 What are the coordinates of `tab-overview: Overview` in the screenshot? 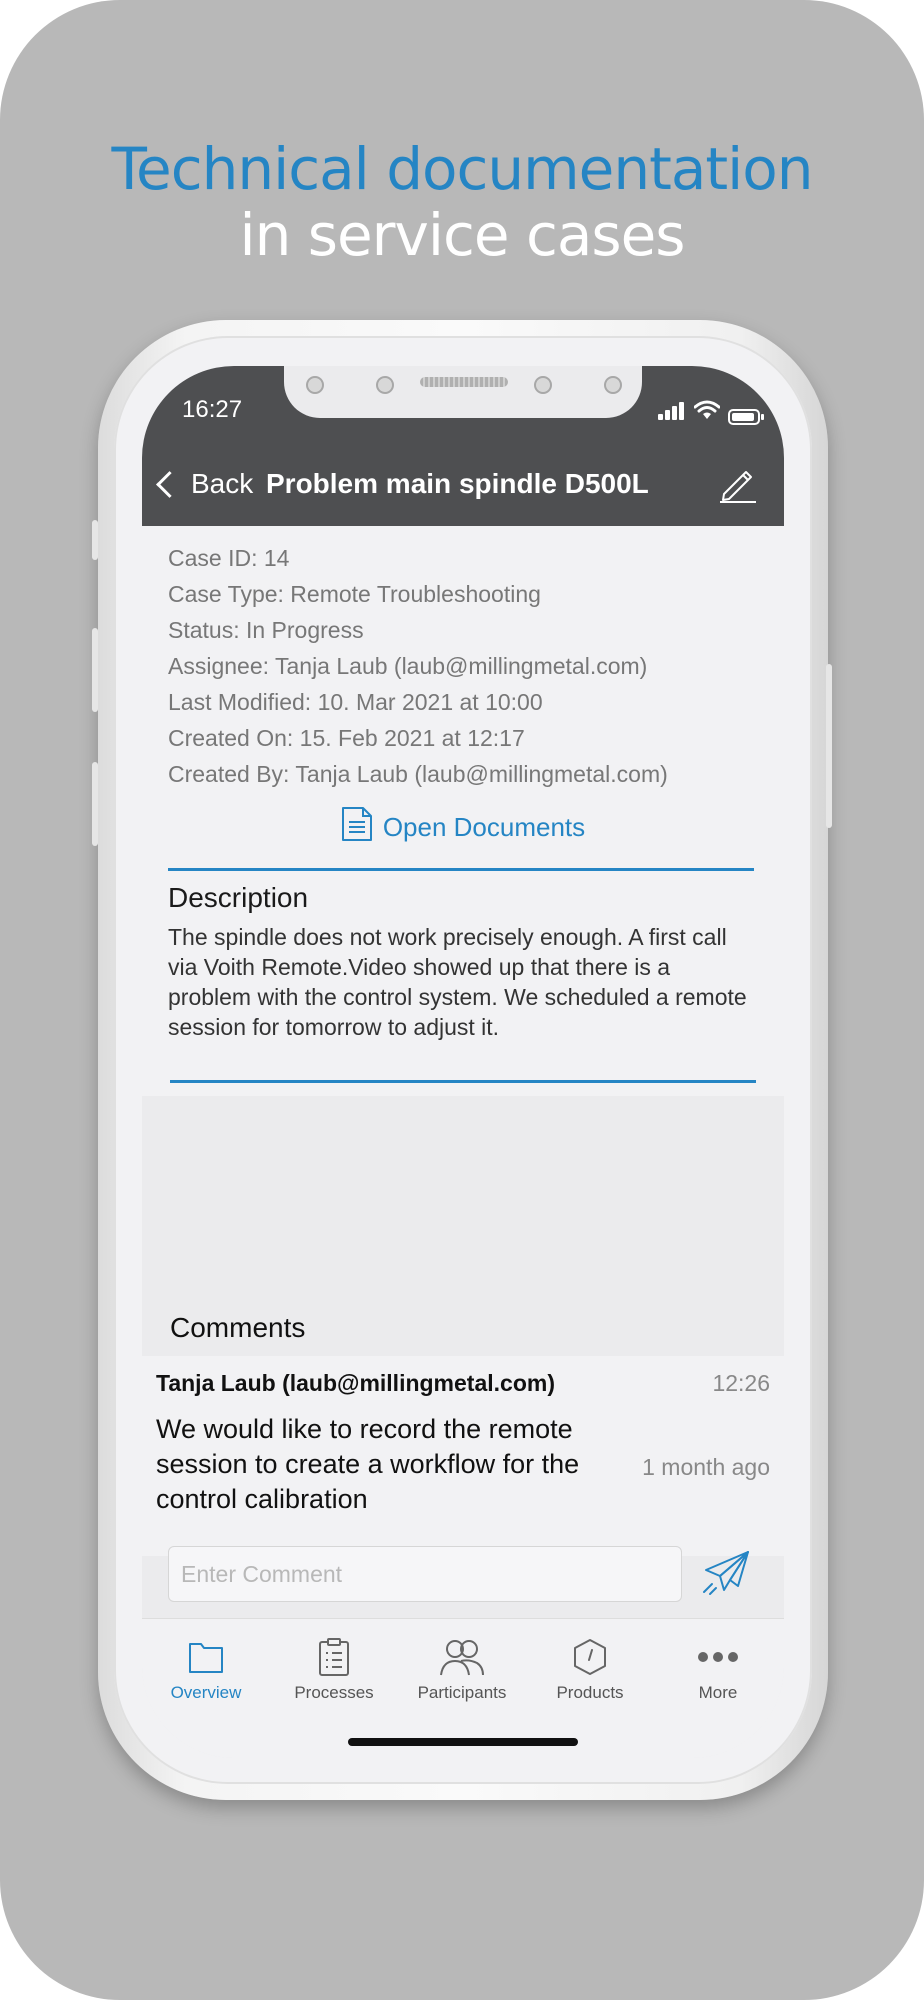 It's located at (206, 1667).